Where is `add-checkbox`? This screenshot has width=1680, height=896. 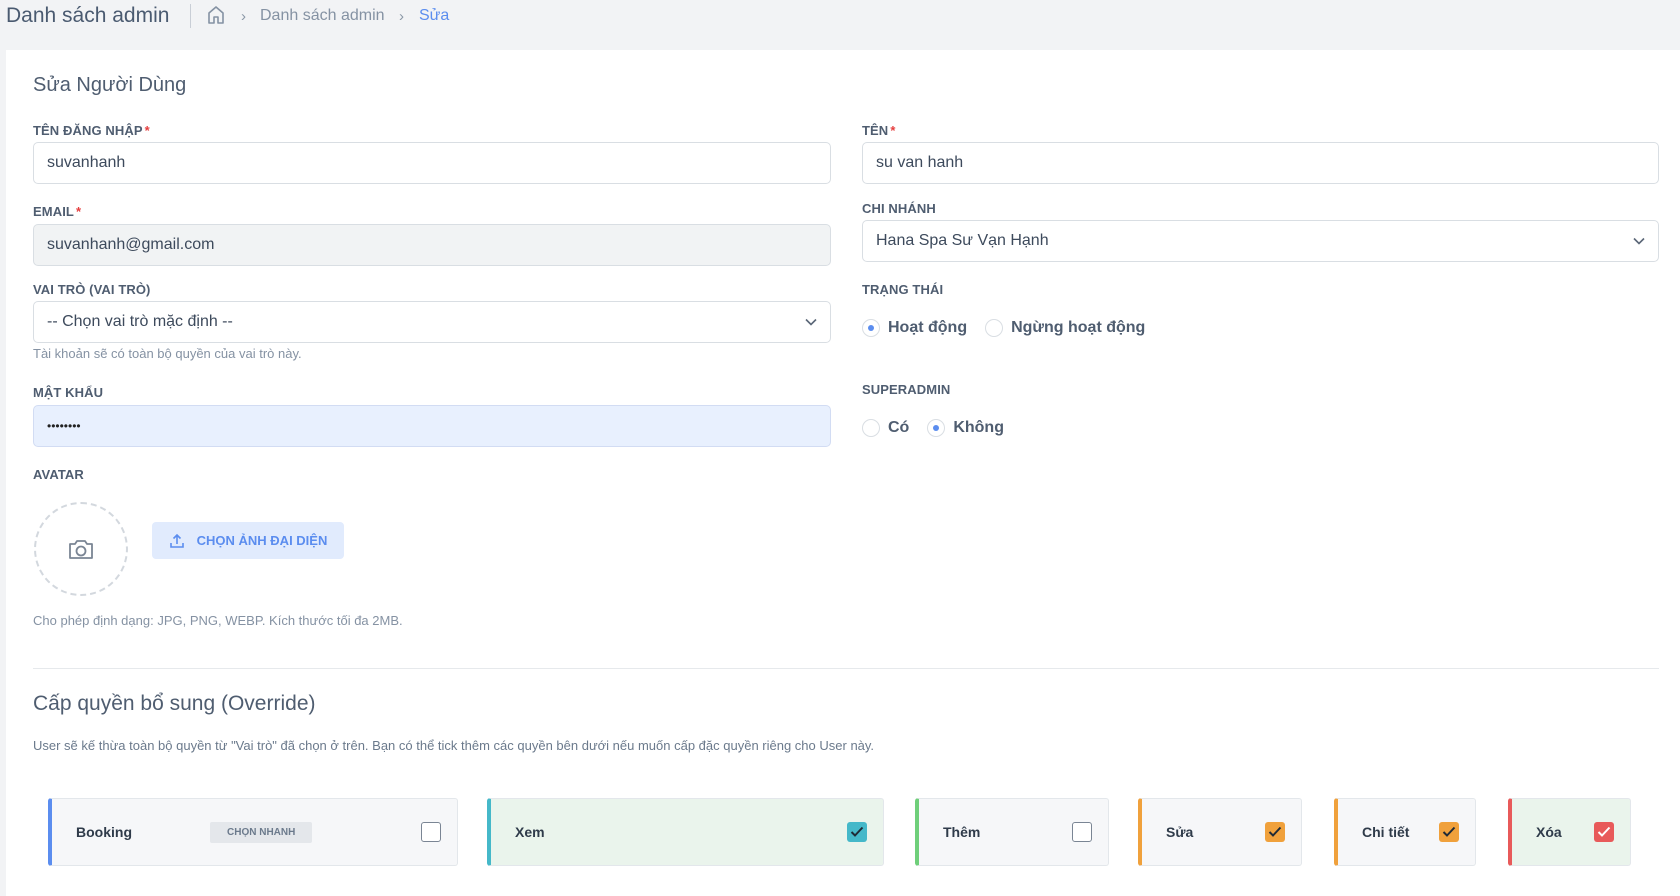 add-checkbox is located at coordinates (1082, 832).